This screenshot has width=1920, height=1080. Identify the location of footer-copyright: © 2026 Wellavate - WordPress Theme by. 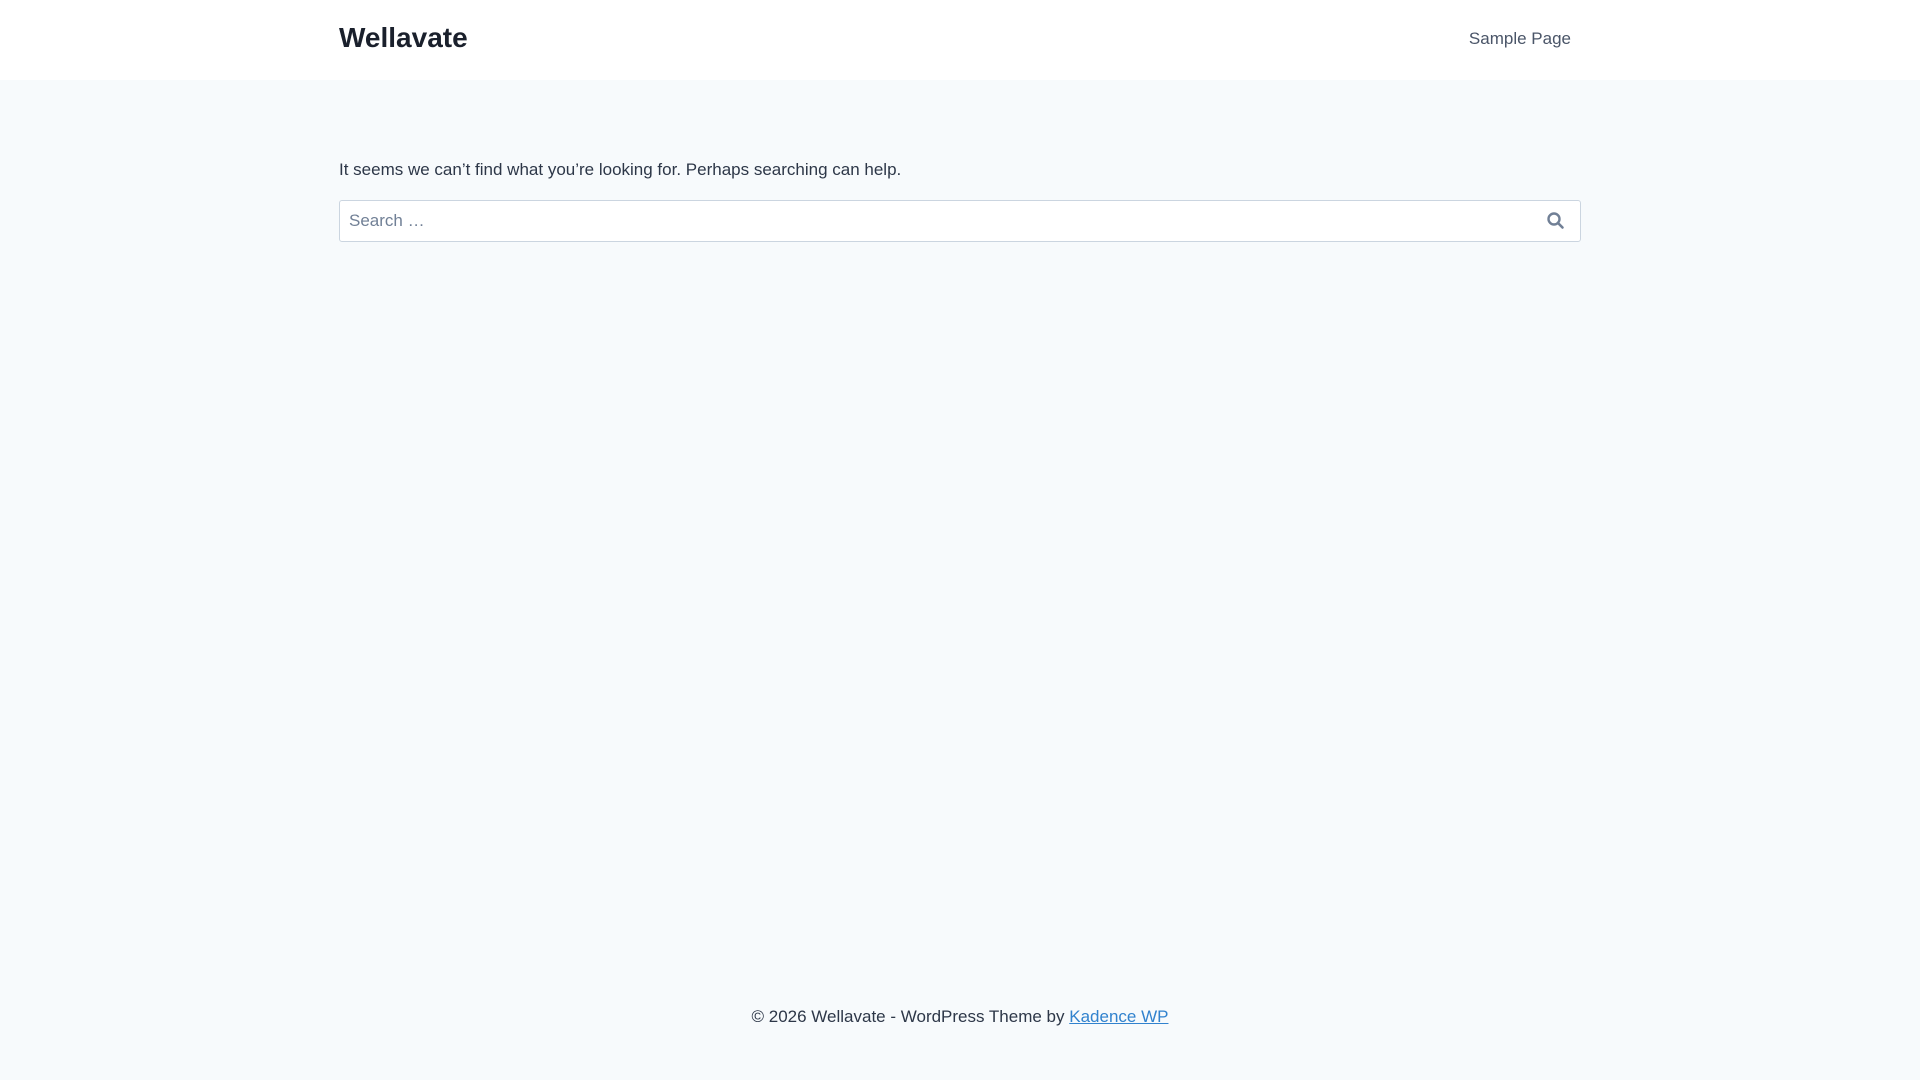
(910, 1016).